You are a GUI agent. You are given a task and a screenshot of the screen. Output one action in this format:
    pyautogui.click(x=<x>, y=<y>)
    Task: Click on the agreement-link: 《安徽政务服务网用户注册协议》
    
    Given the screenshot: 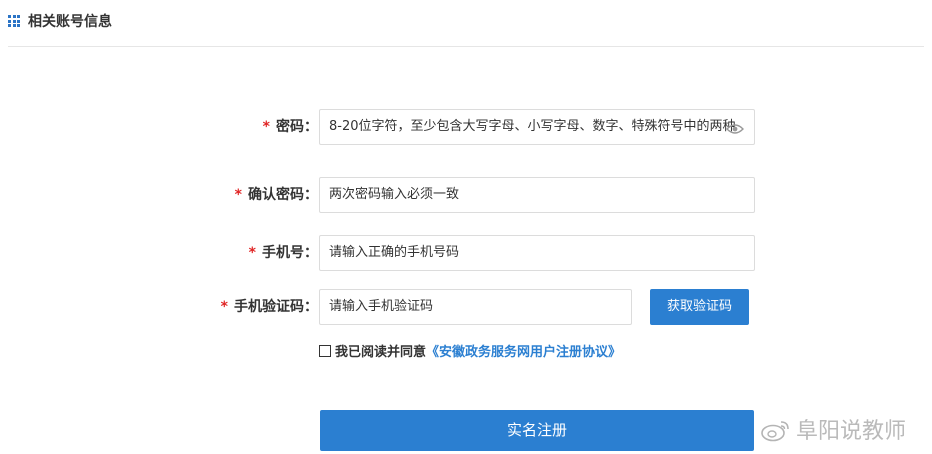 What is the action you would take?
    pyautogui.click(x=523, y=352)
    